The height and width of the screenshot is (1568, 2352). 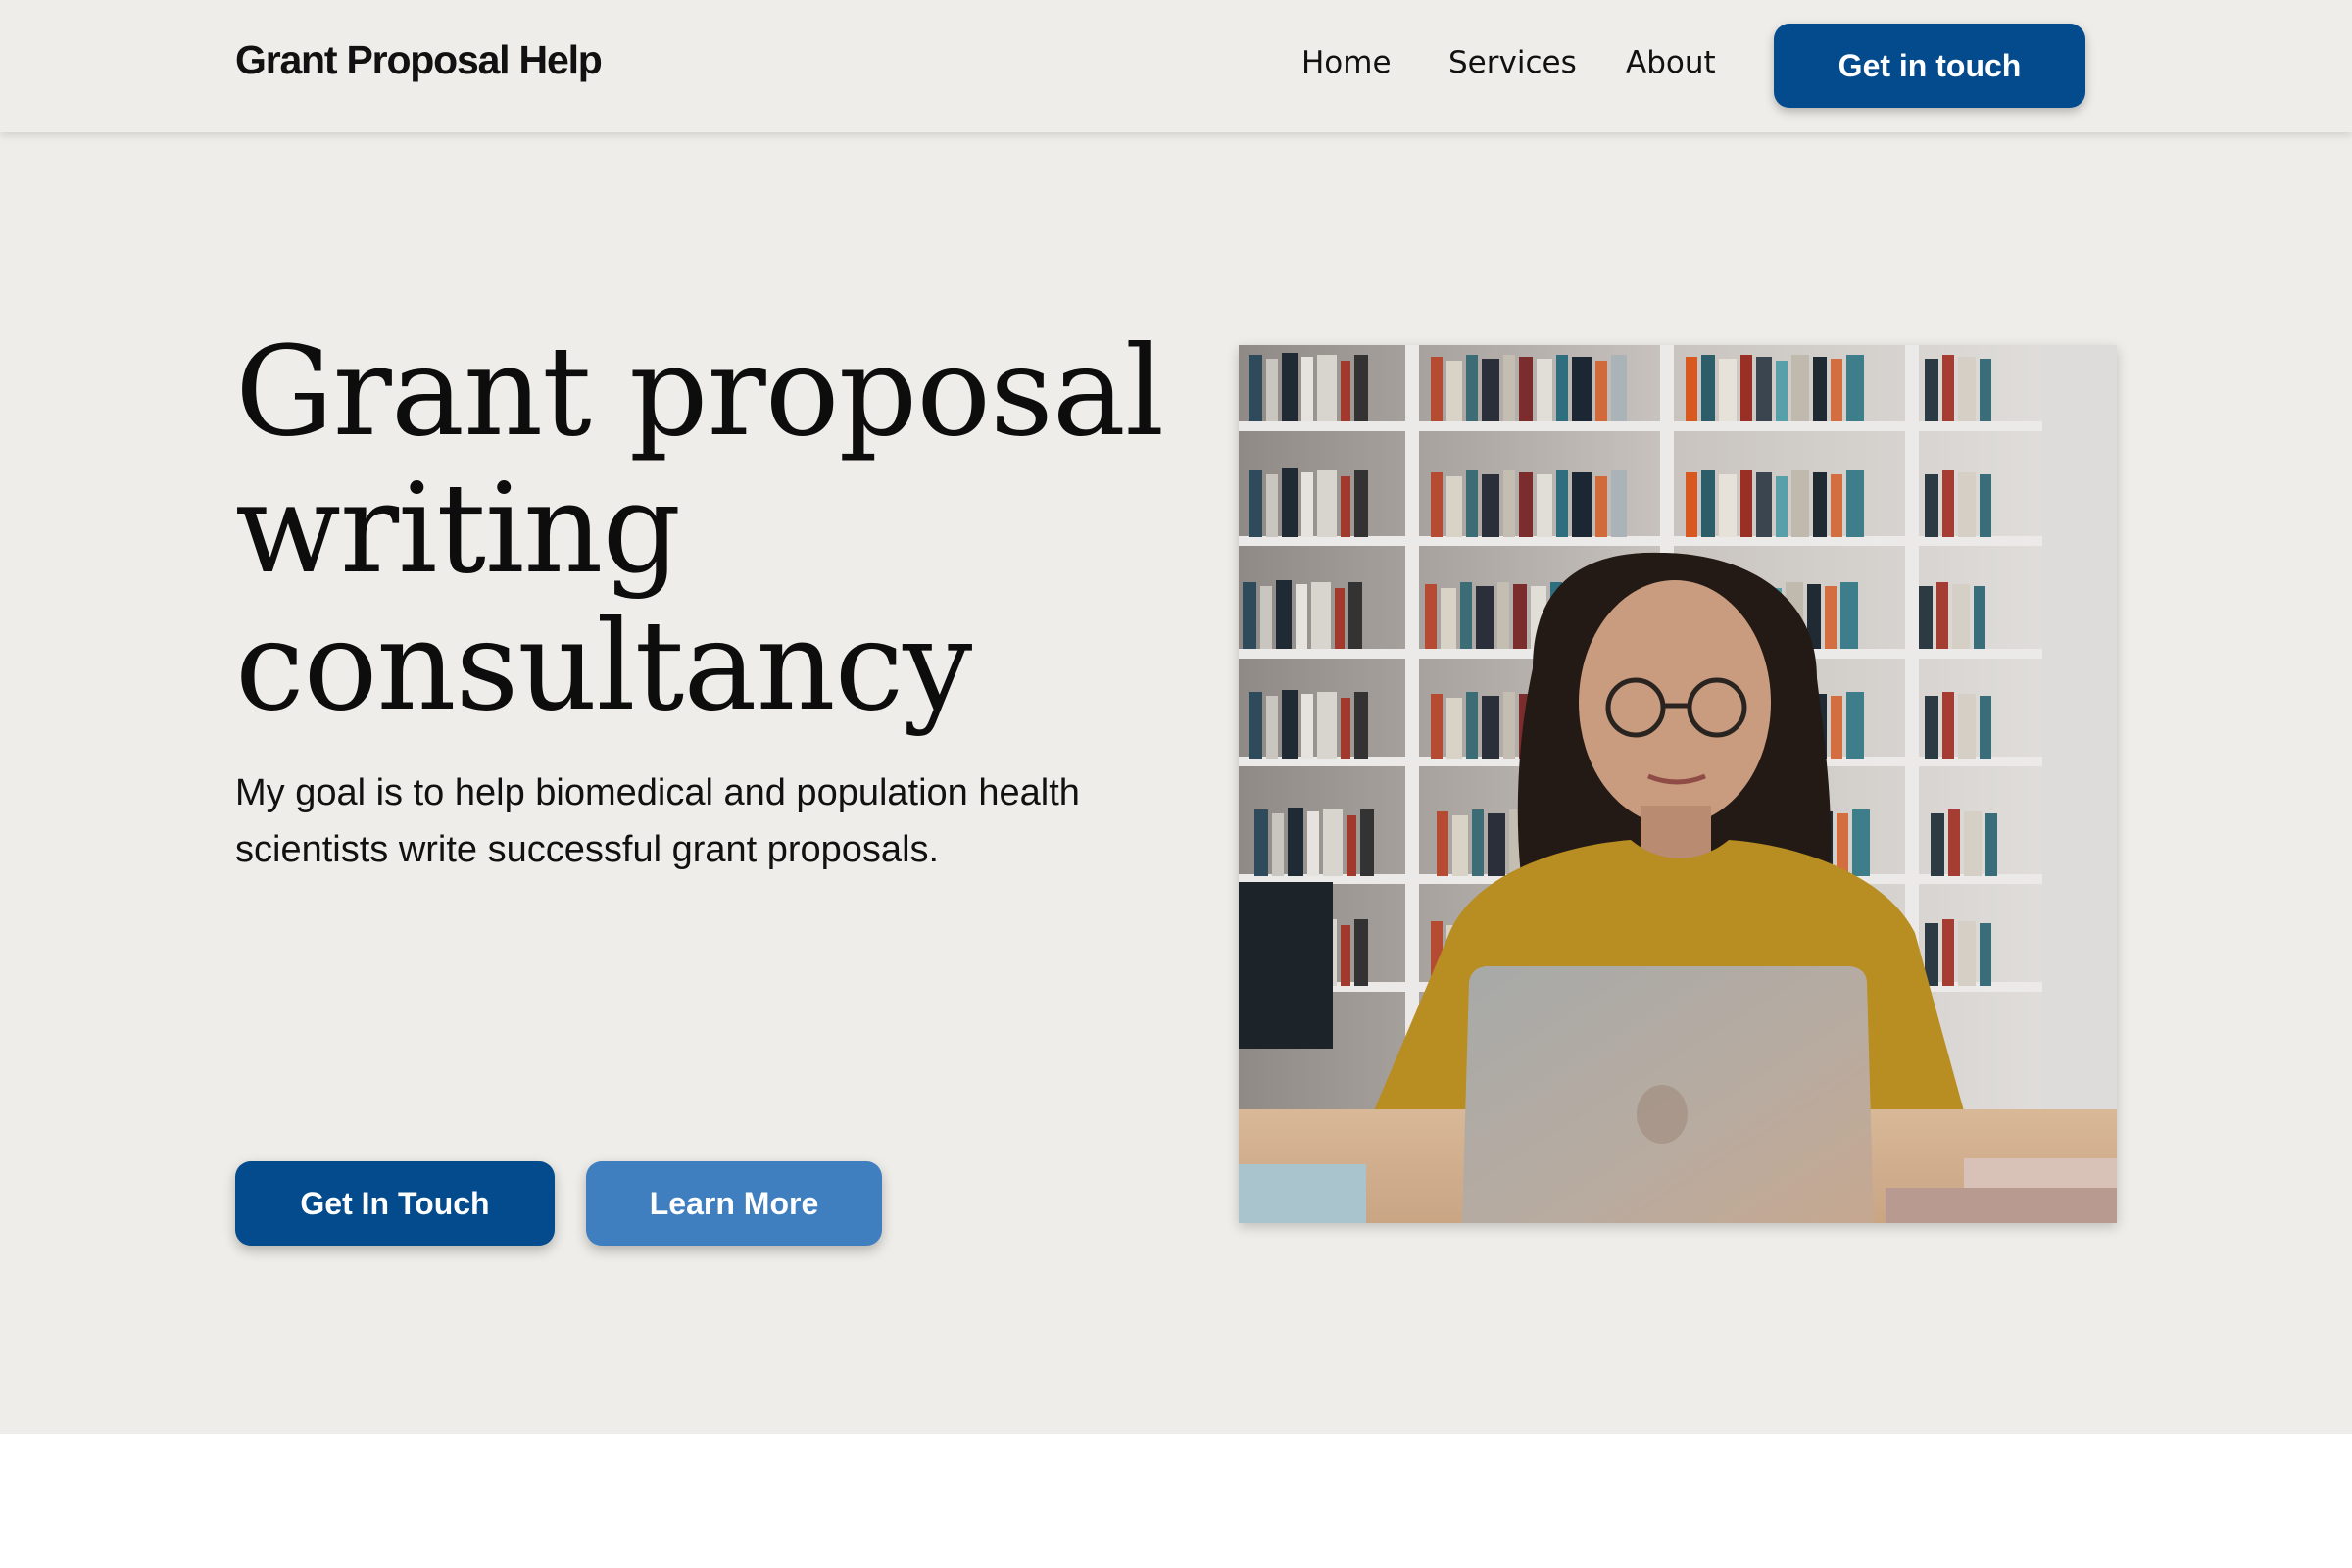 I want to click on nav-link-home: Home, so click(x=1346, y=62).